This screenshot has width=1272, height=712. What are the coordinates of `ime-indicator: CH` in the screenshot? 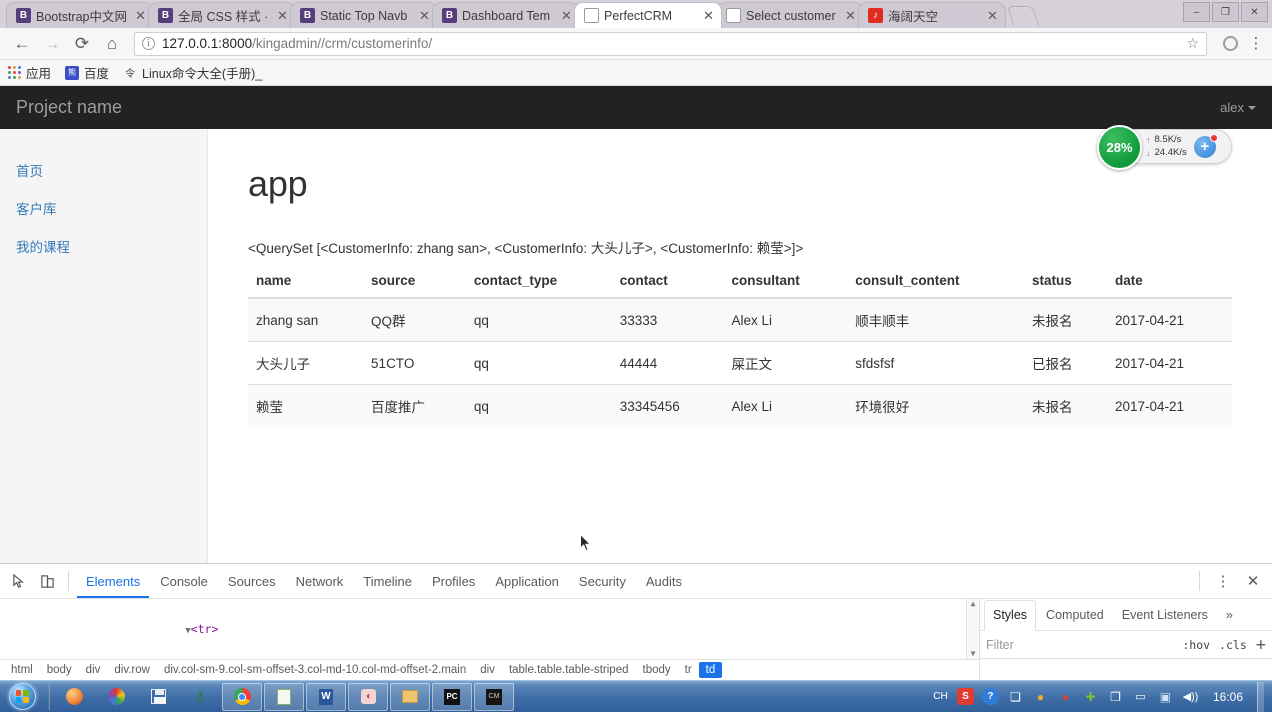 It's located at (940, 696).